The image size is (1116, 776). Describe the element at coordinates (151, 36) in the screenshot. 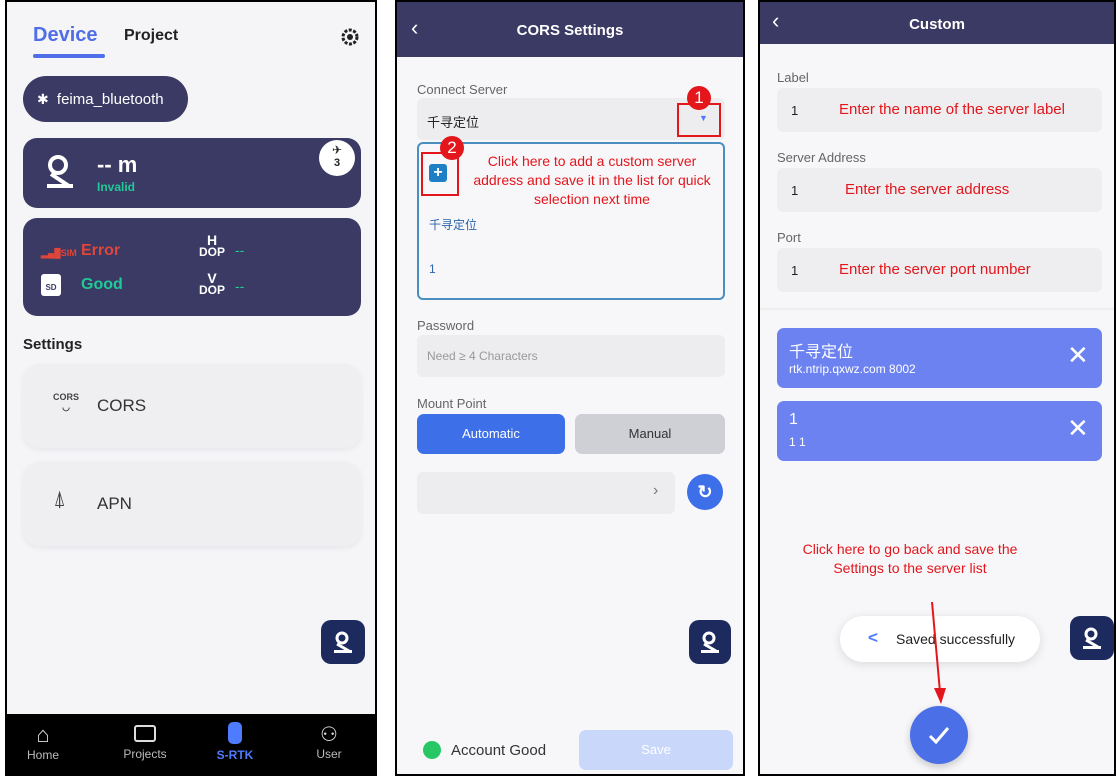

I see `tab-project: Project` at that location.